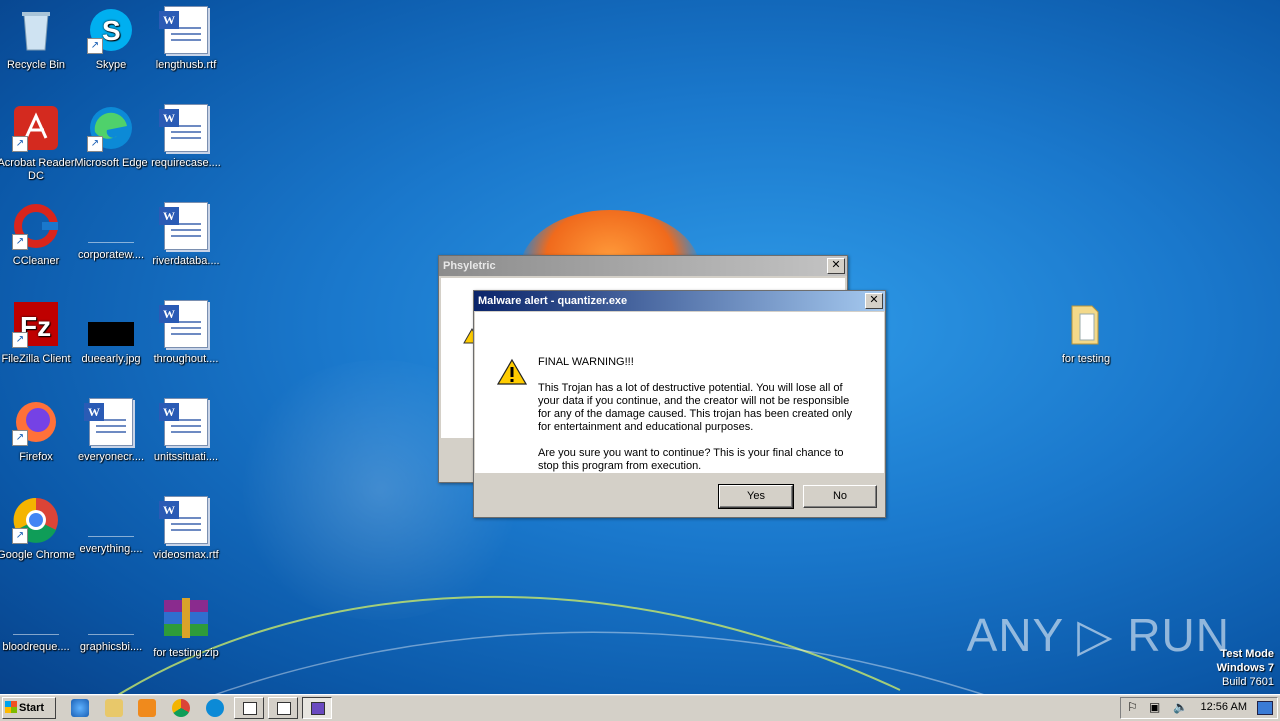  I want to click on no-button: No, so click(840, 496).